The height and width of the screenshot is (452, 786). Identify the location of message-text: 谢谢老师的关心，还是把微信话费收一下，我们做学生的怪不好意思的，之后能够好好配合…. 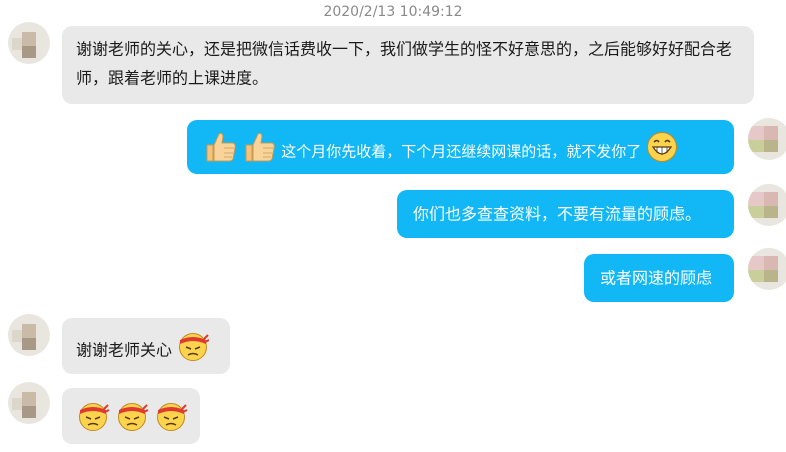
(404, 63).